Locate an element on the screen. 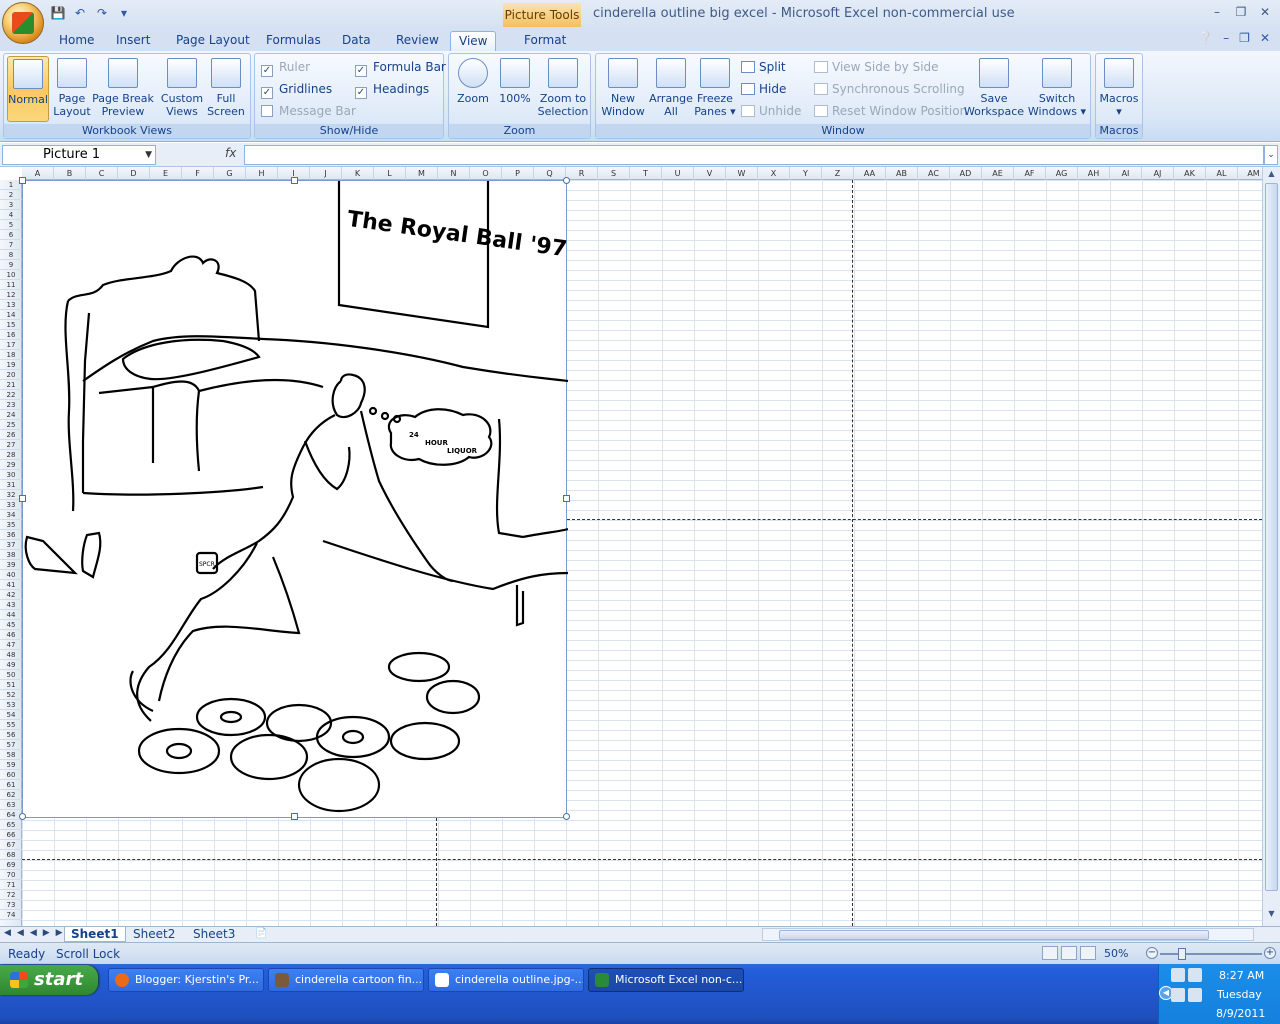 Image resolution: width=1280 pixels, height=1024 pixels. tab-format: Format is located at coordinates (545, 41).